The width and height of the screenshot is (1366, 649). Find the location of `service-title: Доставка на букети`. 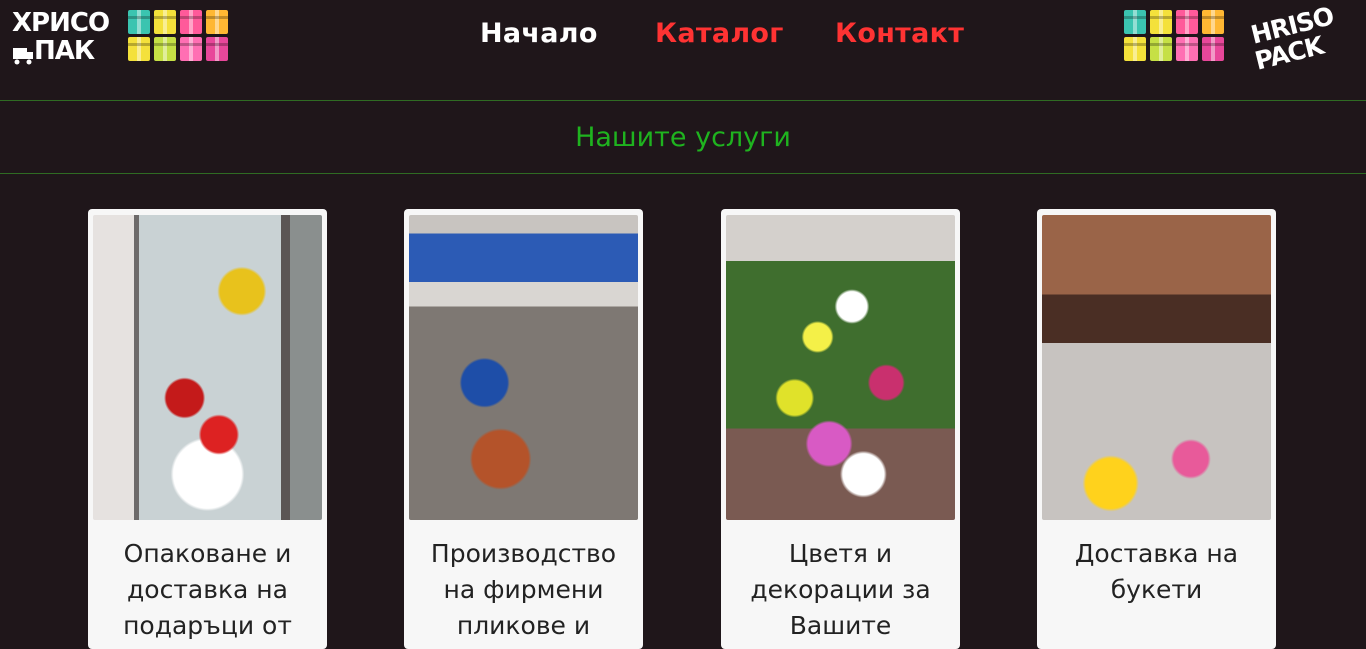

service-title: Доставка на букети is located at coordinates (1156, 571).